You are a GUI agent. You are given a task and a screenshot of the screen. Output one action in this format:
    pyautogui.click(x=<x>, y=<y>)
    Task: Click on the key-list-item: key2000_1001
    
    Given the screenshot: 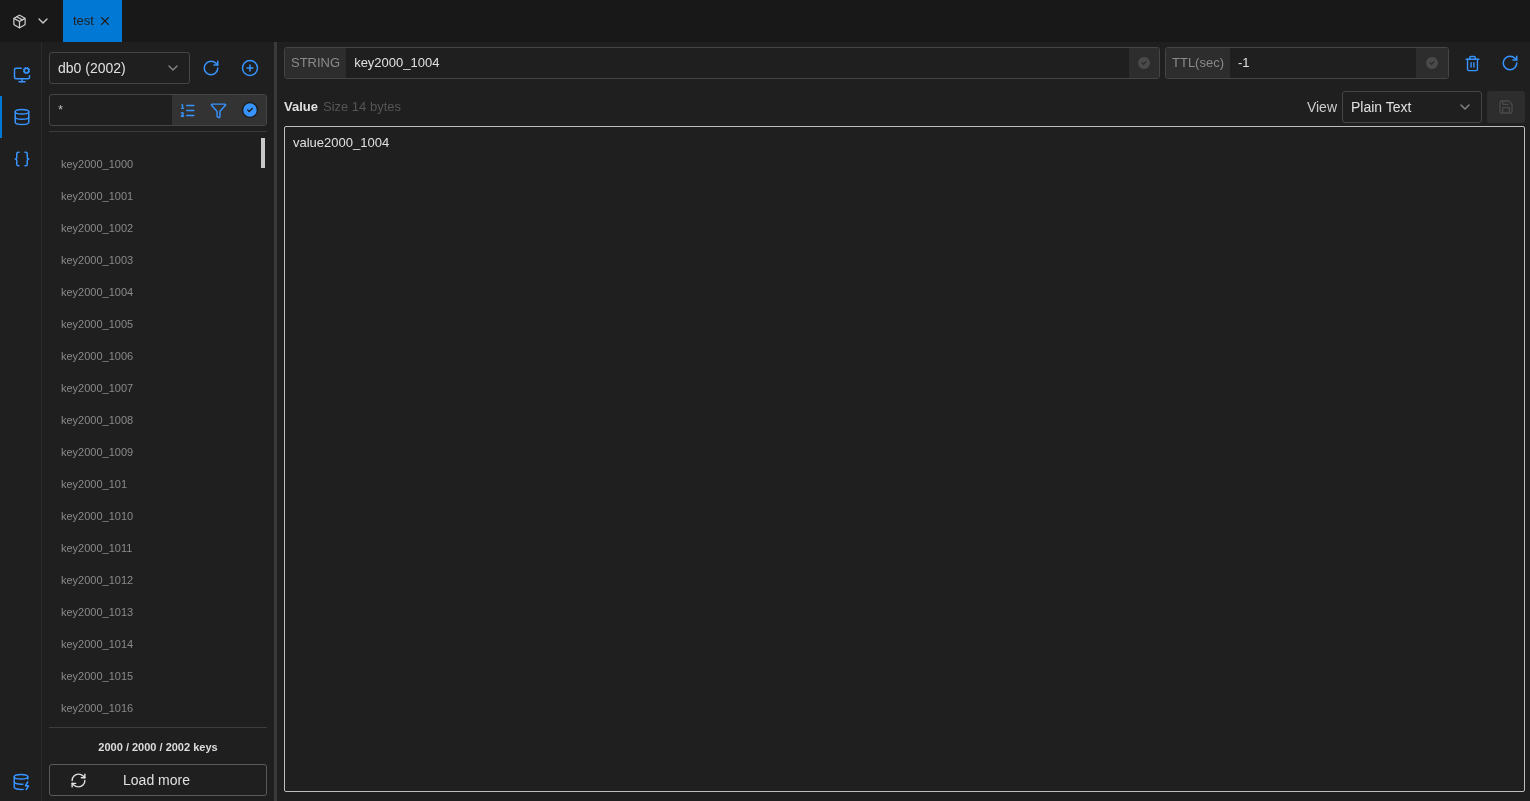 What is the action you would take?
    pyautogui.click(x=158, y=196)
    